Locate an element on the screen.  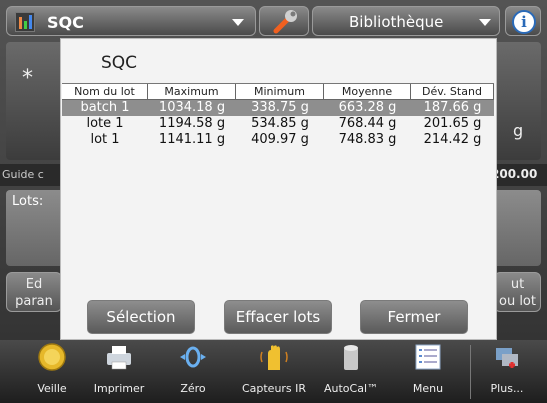
standby-button: Veille is located at coordinates (52, 371).